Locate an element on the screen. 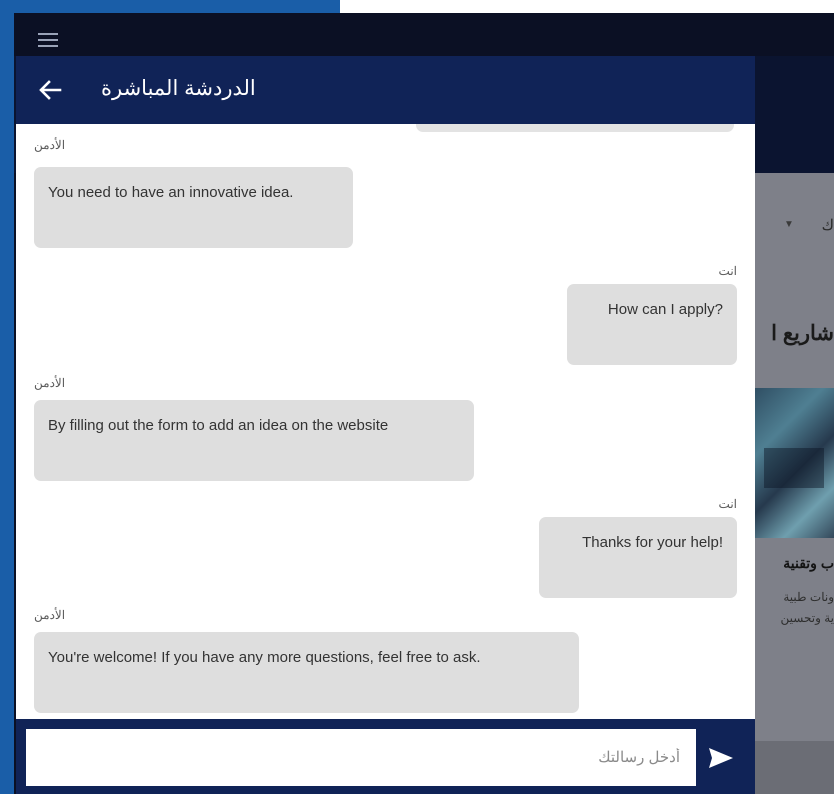 The width and height of the screenshot is (834, 794). category-filter: ك ▼ is located at coordinates (794, 226).